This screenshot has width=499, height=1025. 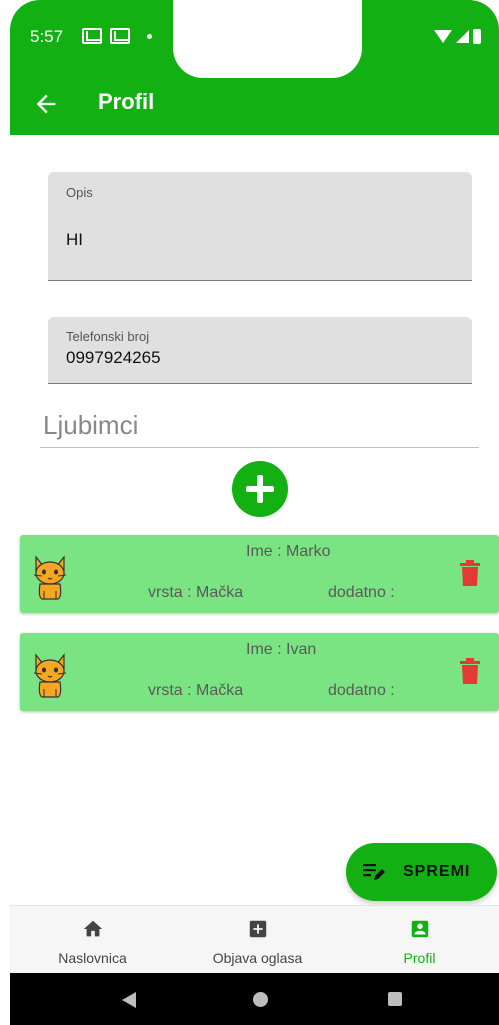 I want to click on description-field: Opis HI, so click(x=260, y=226).